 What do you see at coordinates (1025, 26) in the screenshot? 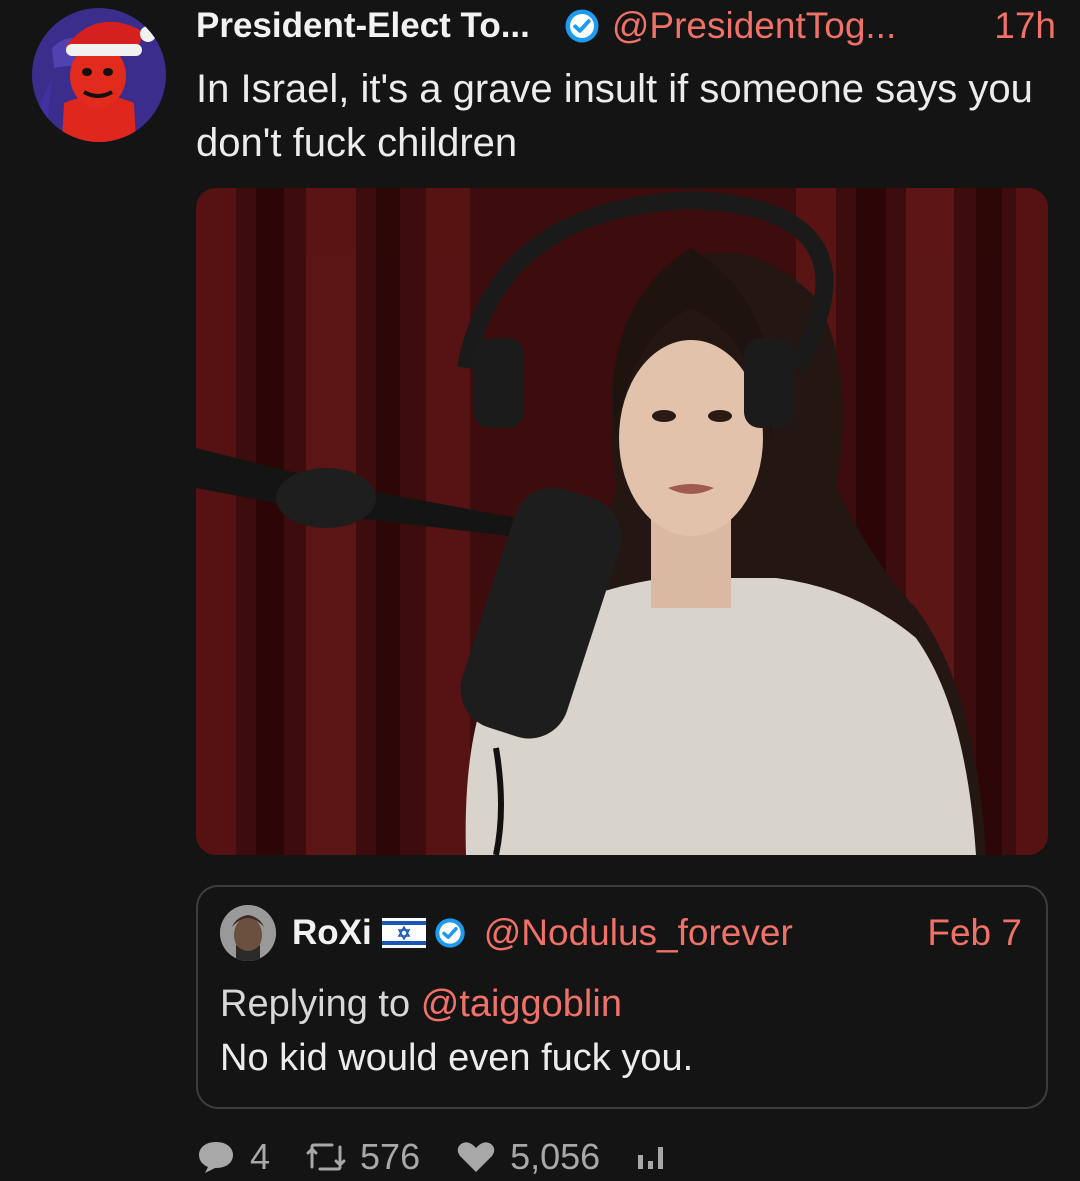
I see `tweet-timestamp: 17h` at bounding box center [1025, 26].